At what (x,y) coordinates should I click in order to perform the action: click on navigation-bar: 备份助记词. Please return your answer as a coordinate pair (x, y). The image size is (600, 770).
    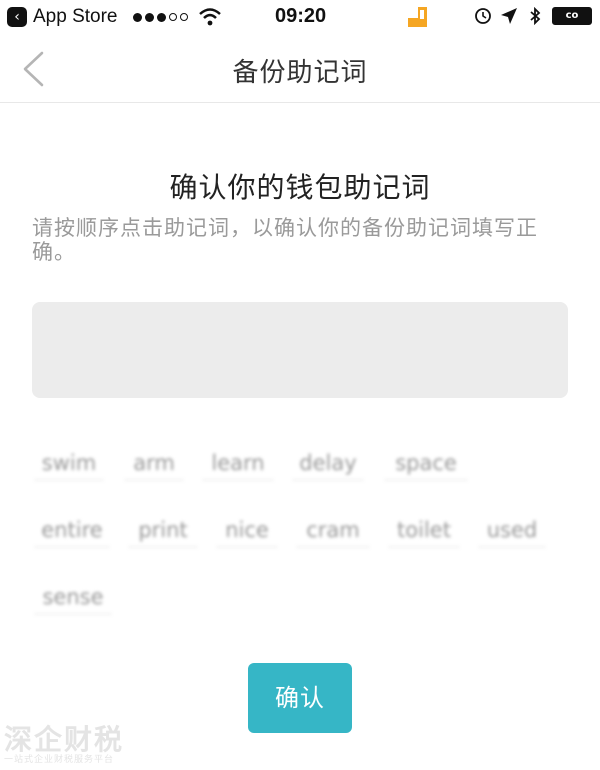
    Looking at the image, I should click on (300, 68).